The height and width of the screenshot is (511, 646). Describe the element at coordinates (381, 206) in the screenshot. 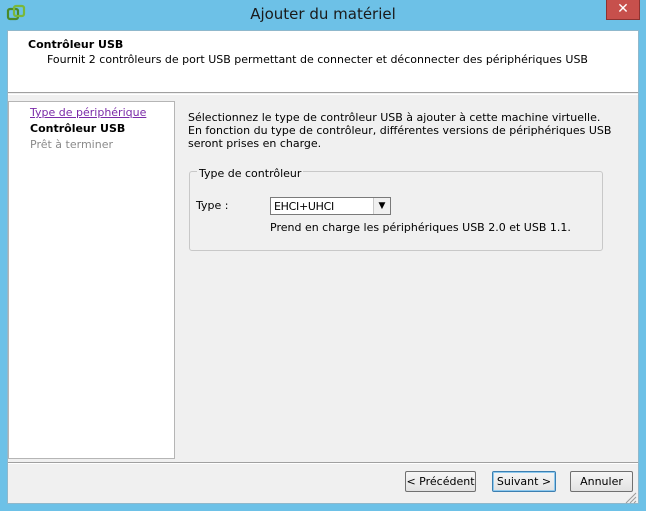

I see `chevron-down-icon: ▼` at that location.